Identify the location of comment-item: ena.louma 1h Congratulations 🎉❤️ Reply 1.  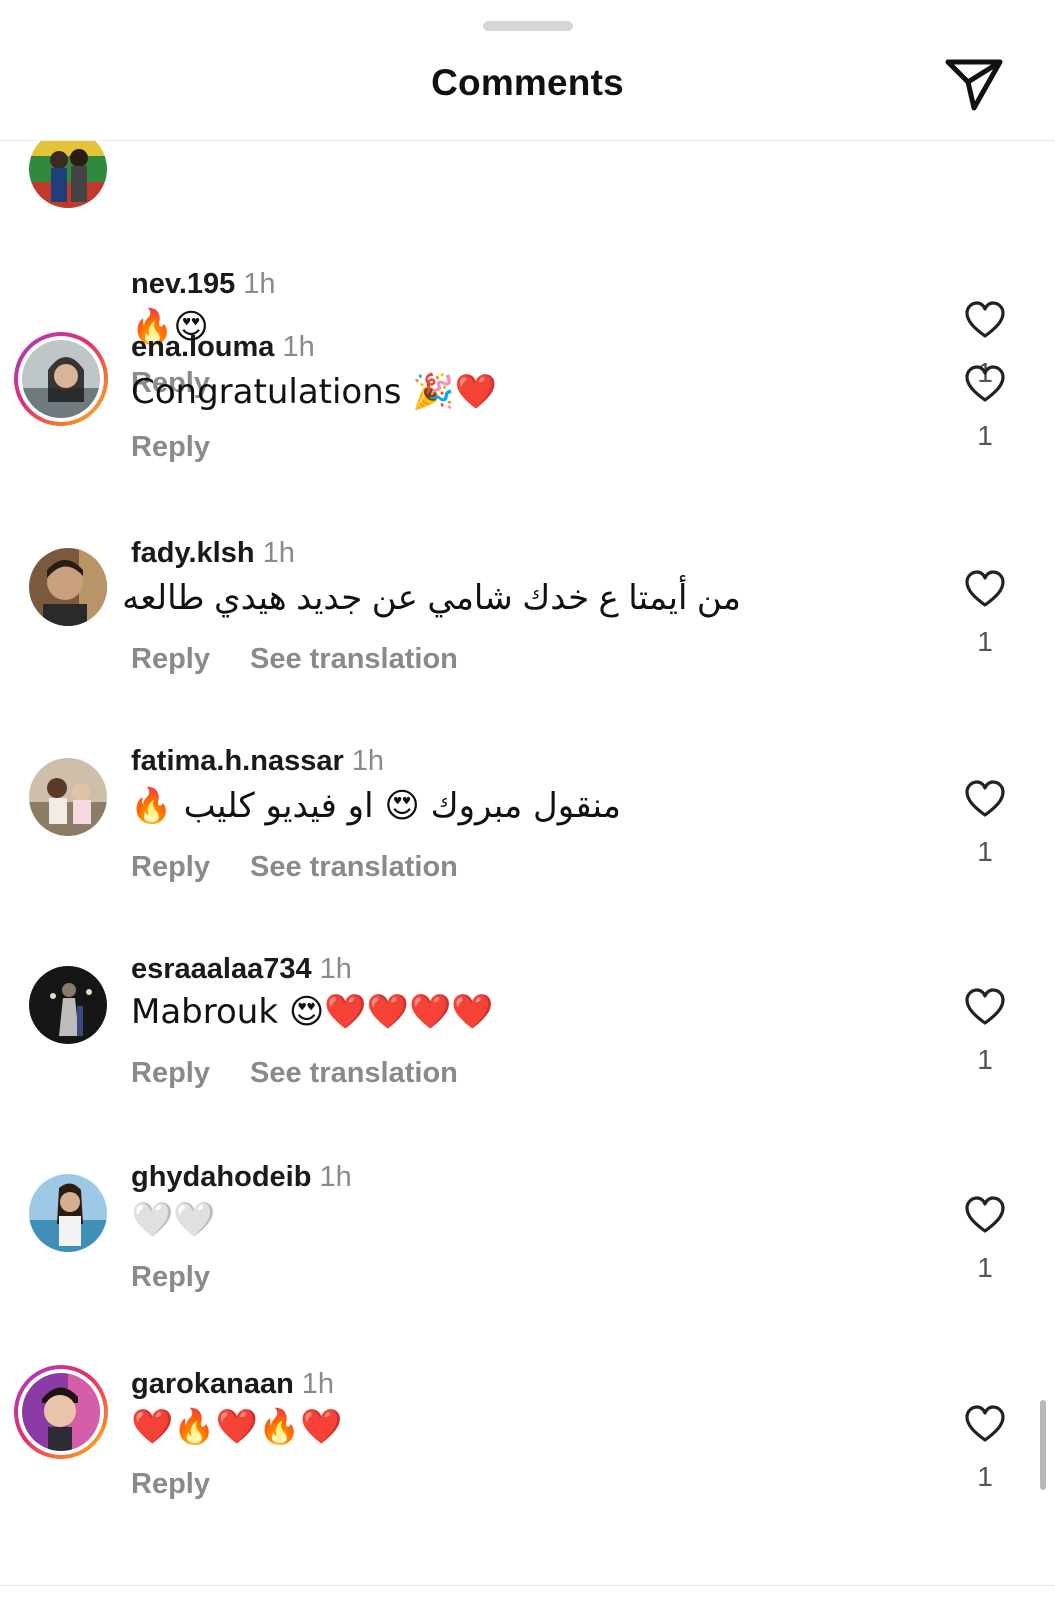
(527, 425).